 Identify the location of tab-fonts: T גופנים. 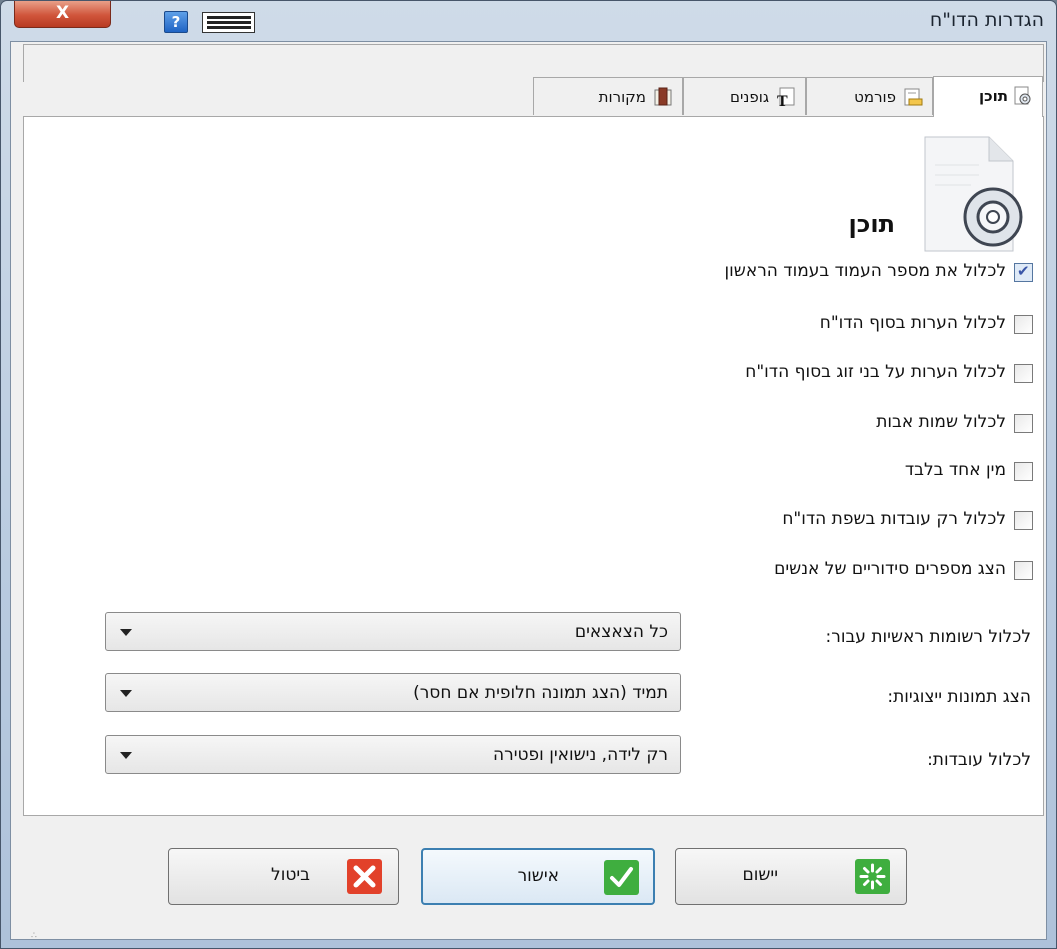
(744, 96).